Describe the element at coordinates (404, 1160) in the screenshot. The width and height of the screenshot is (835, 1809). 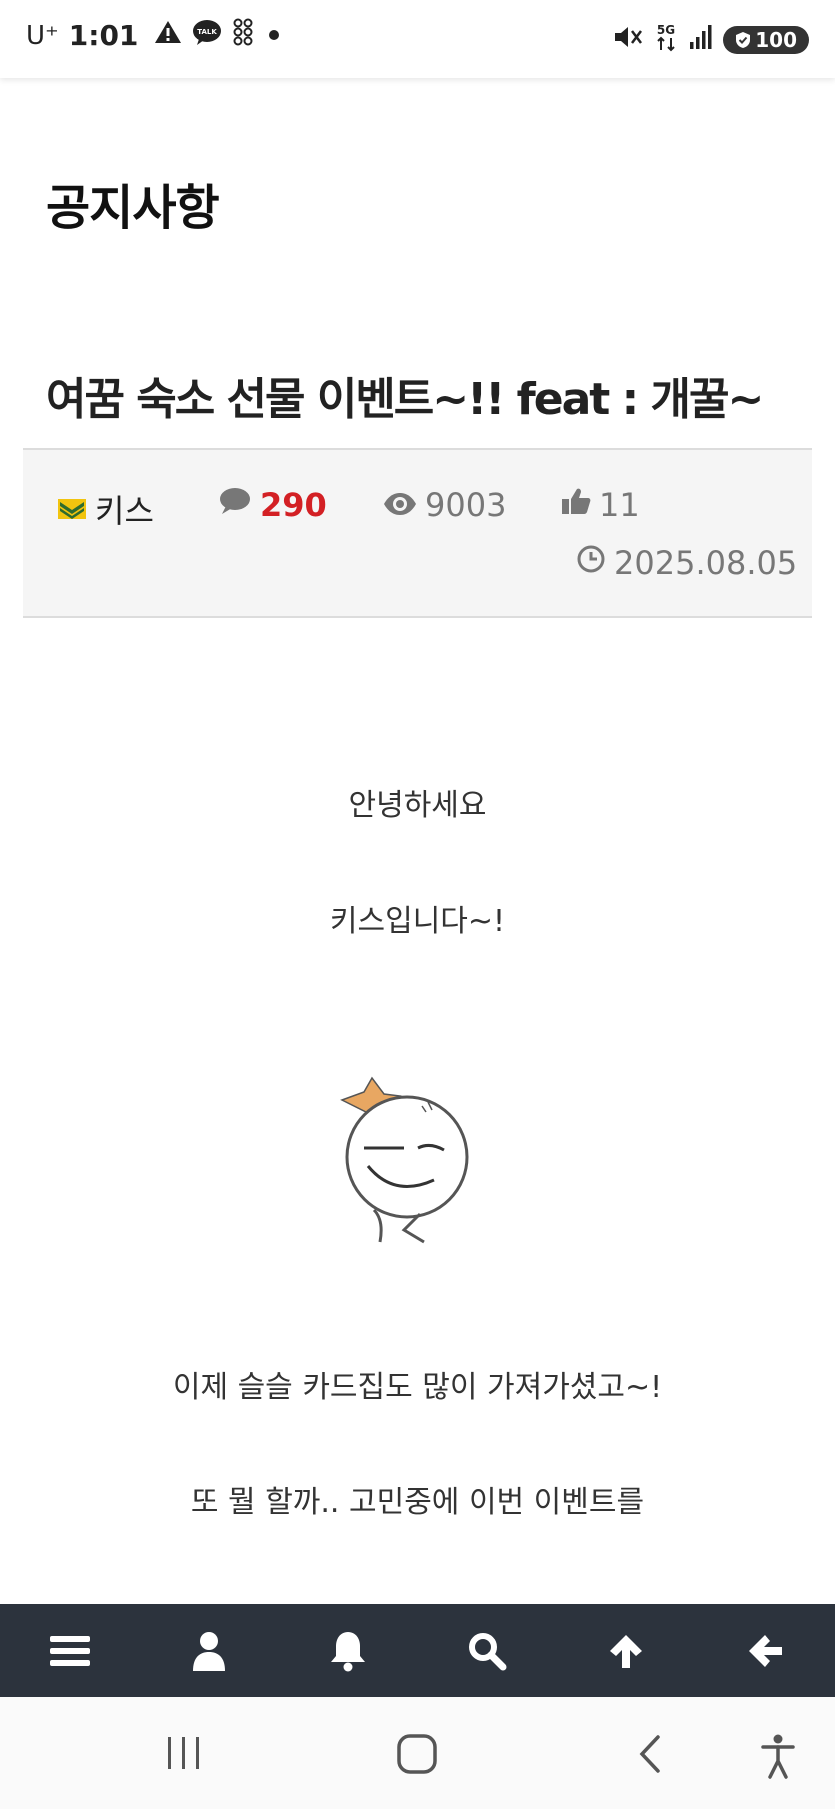
I see `emoticon-image` at that location.